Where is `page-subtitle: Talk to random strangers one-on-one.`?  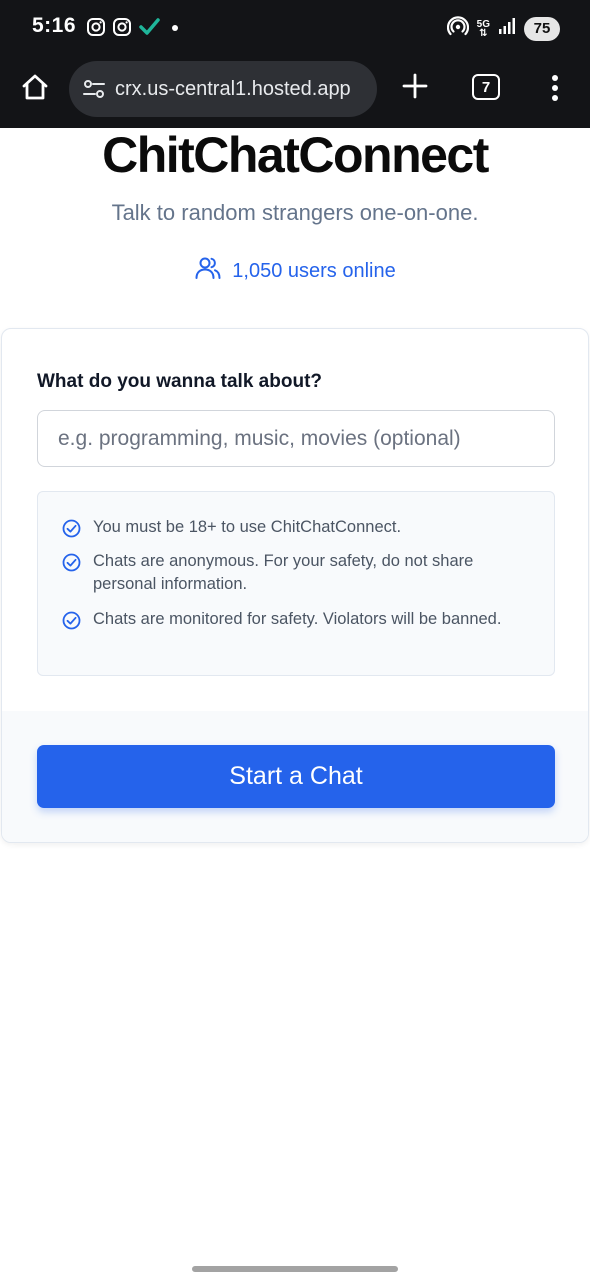 page-subtitle: Talk to random strangers one-on-one. is located at coordinates (295, 212).